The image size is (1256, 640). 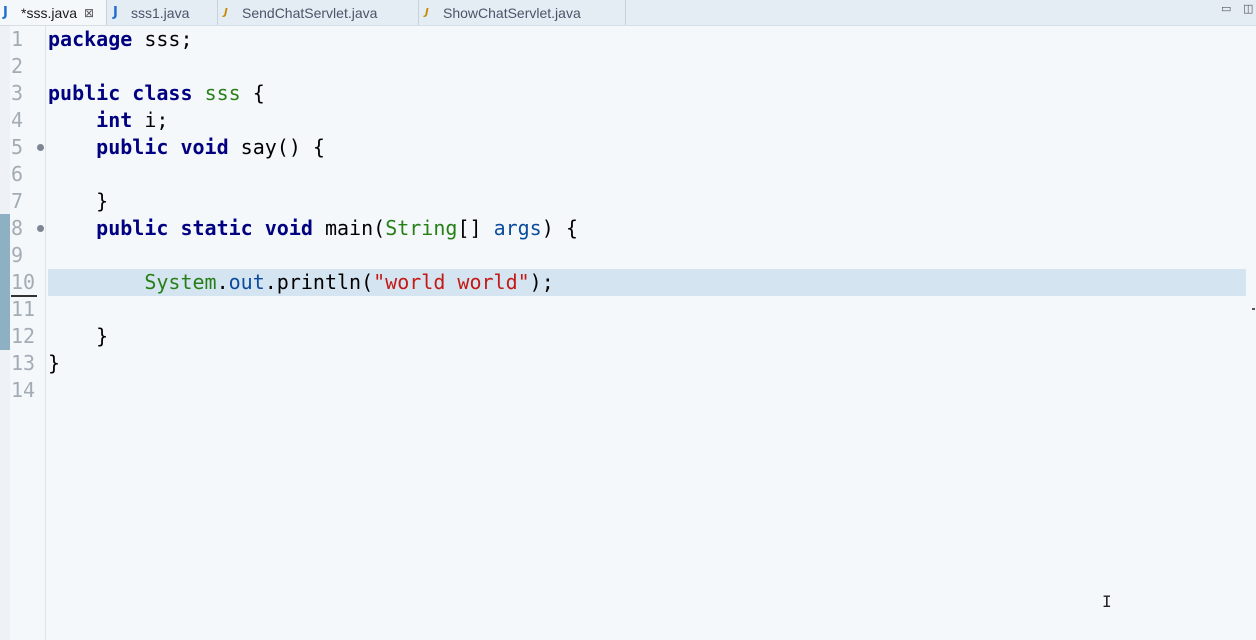 What do you see at coordinates (628, 93) in the screenshot?
I see `code-line: 3 public class sss {` at bounding box center [628, 93].